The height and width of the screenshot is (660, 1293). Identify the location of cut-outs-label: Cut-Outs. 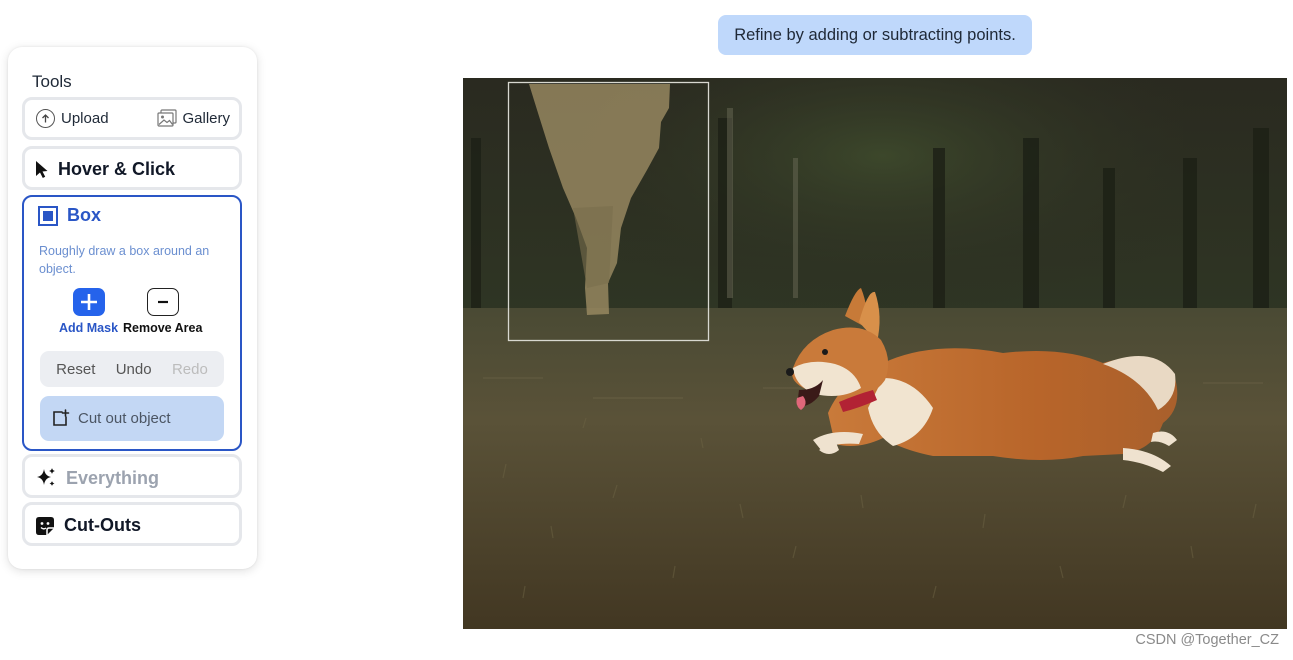
(102, 525).